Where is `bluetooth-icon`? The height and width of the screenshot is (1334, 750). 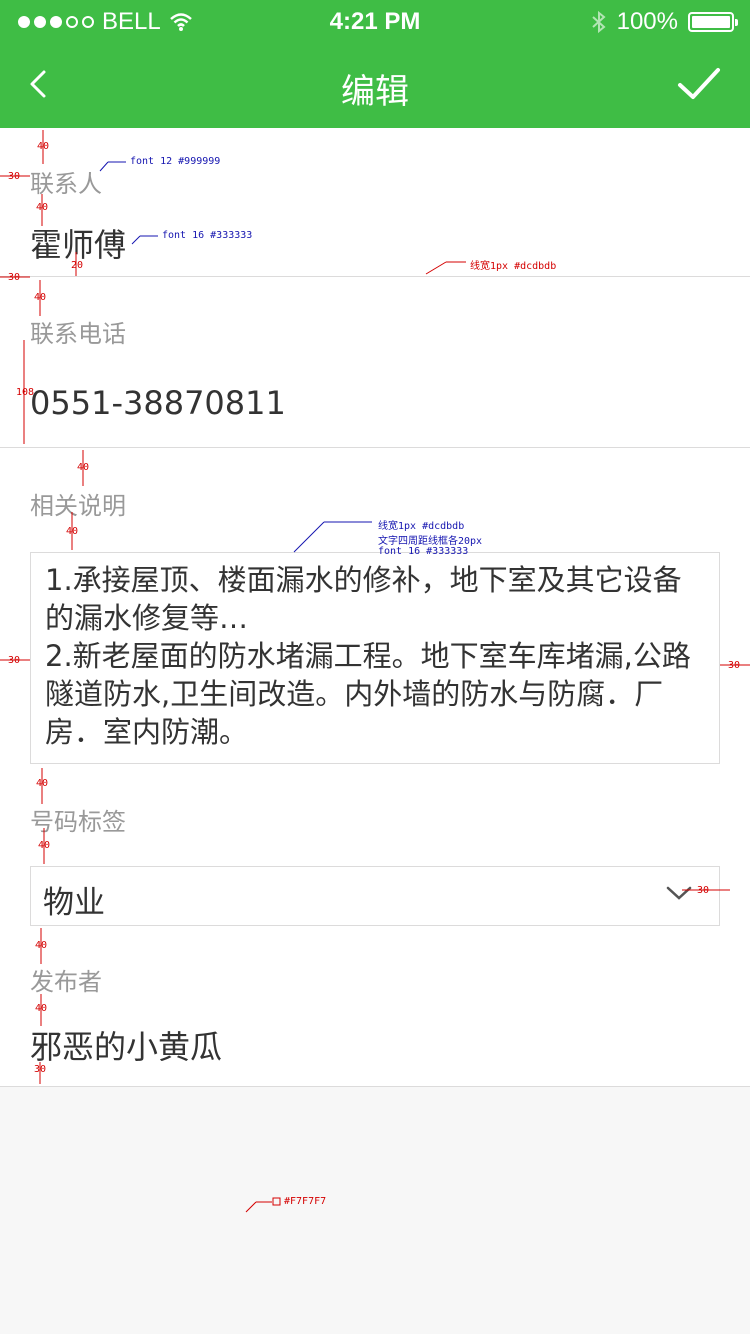 bluetooth-icon is located at coordinates (598, 22).